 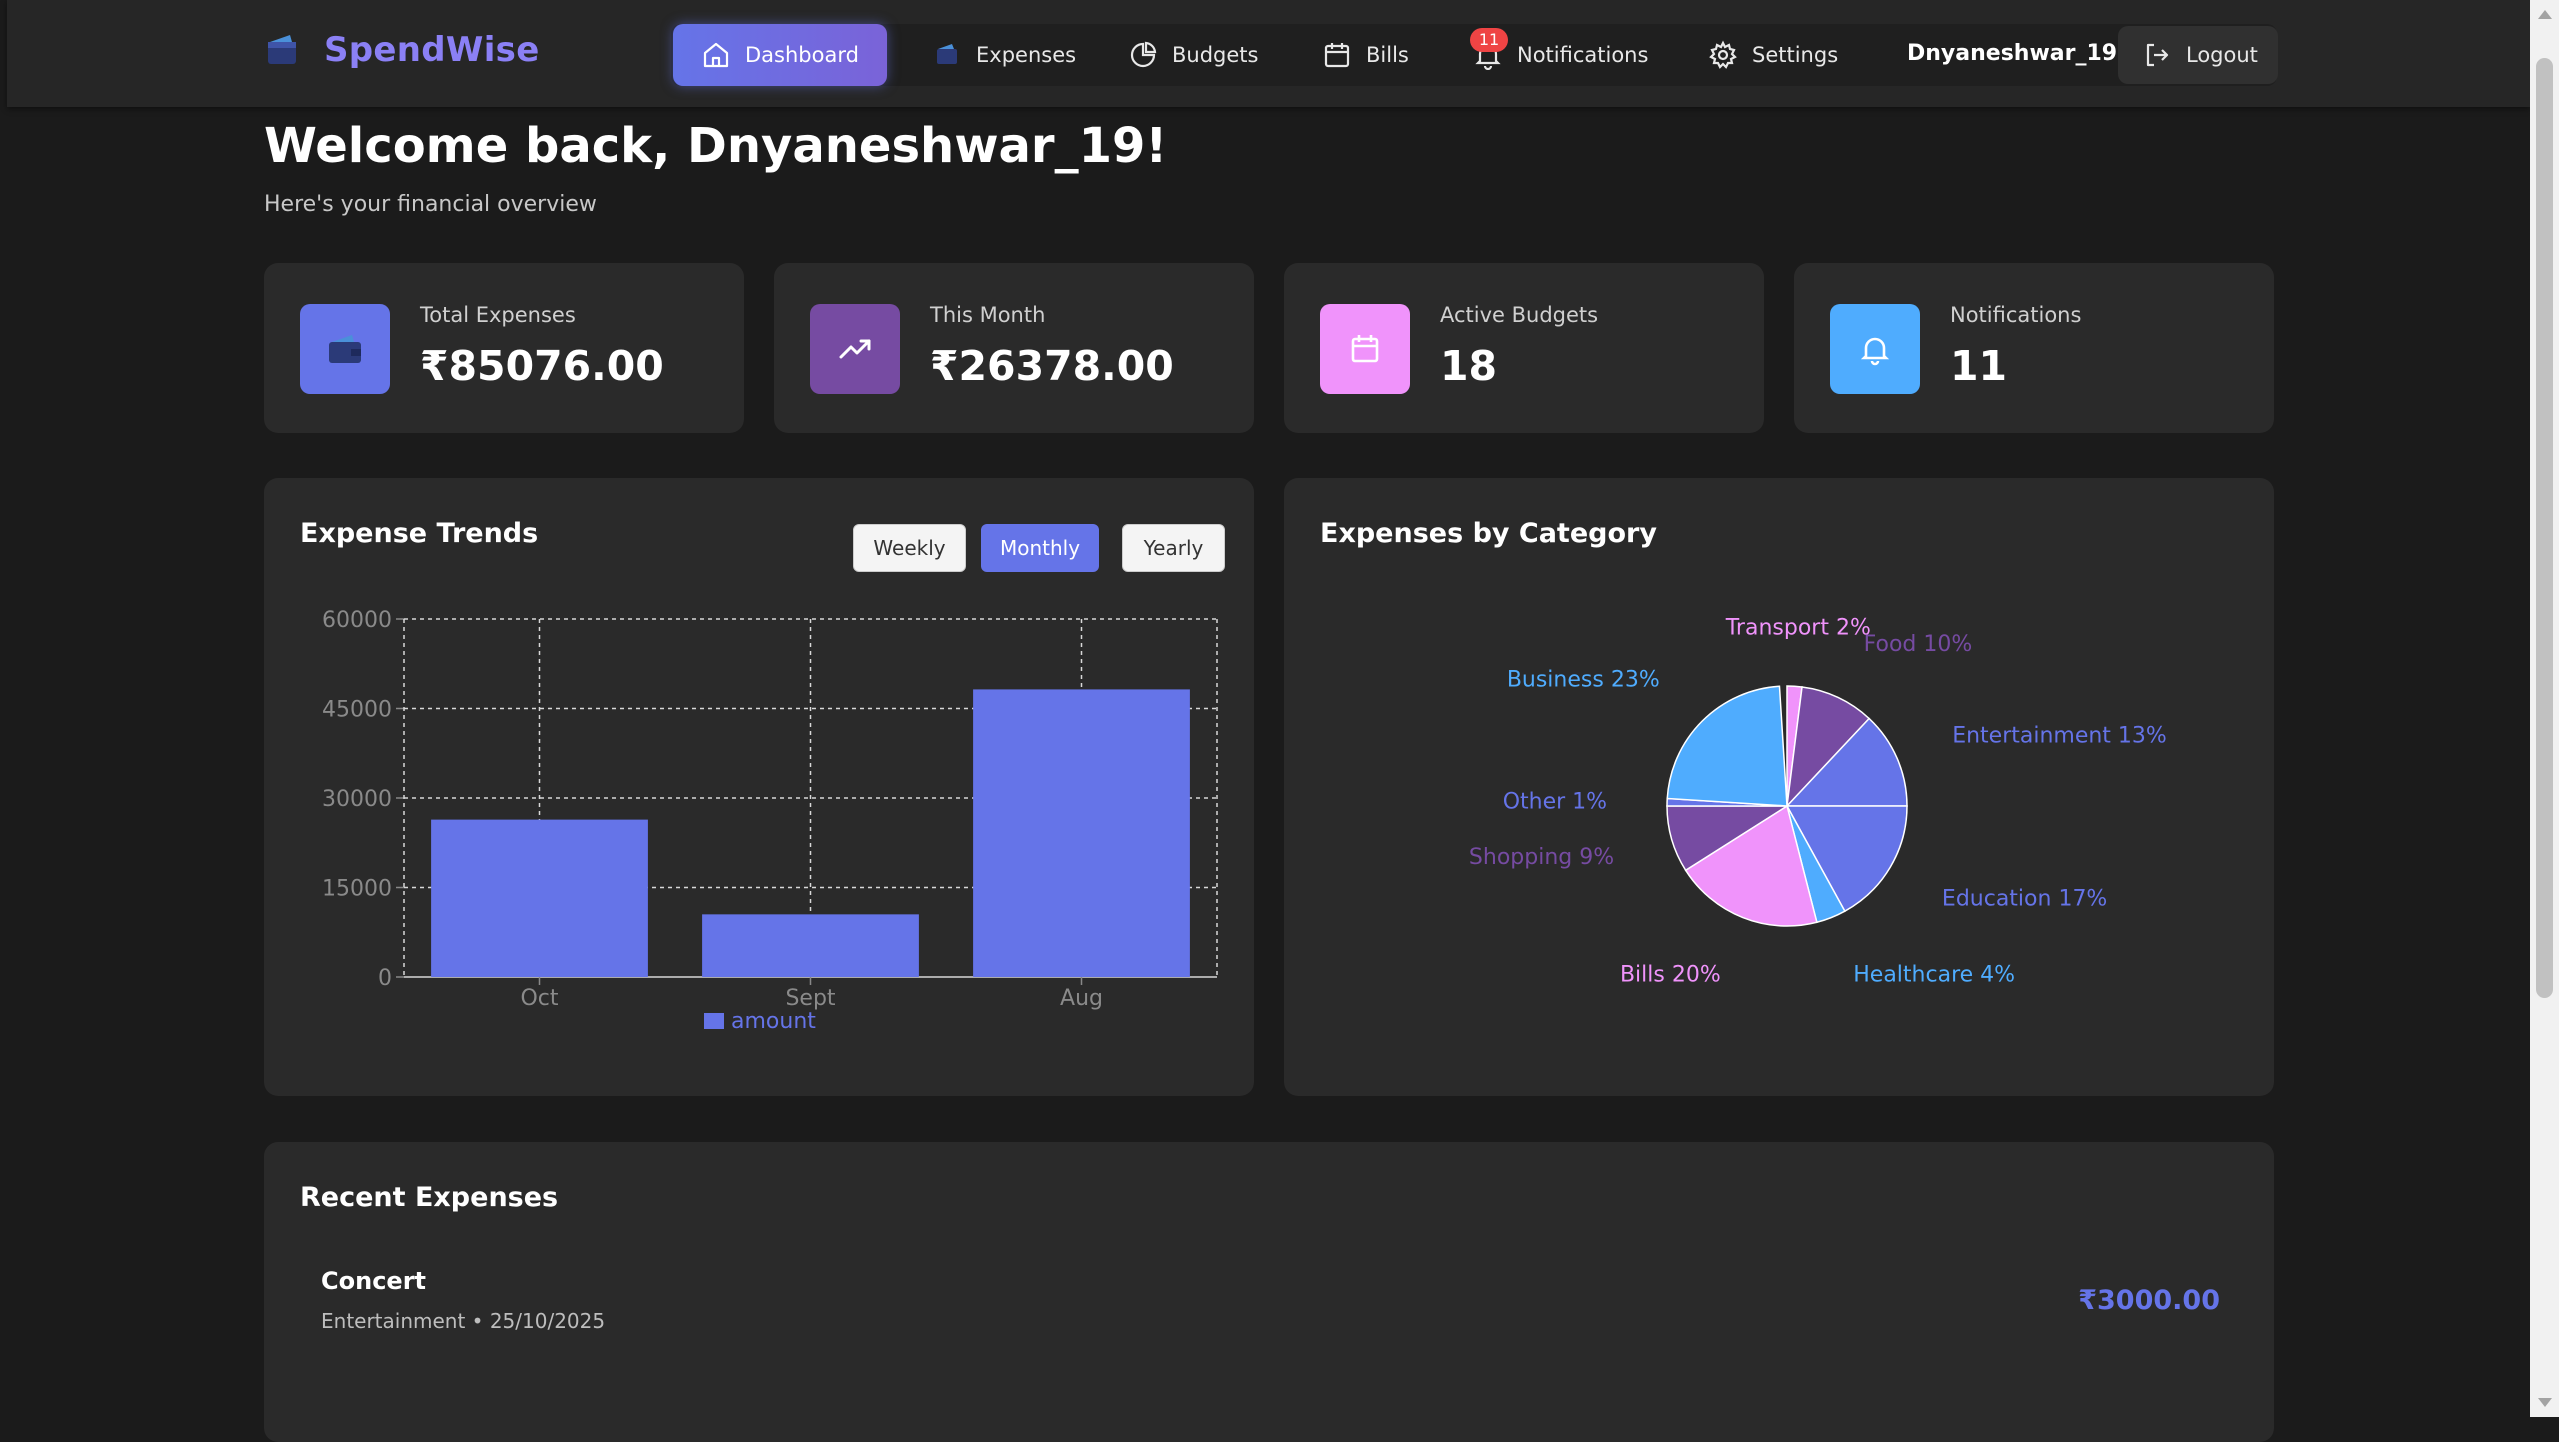 I want to click on stat-card-notifications: Notifications 11, so click(x=2034, y=348).